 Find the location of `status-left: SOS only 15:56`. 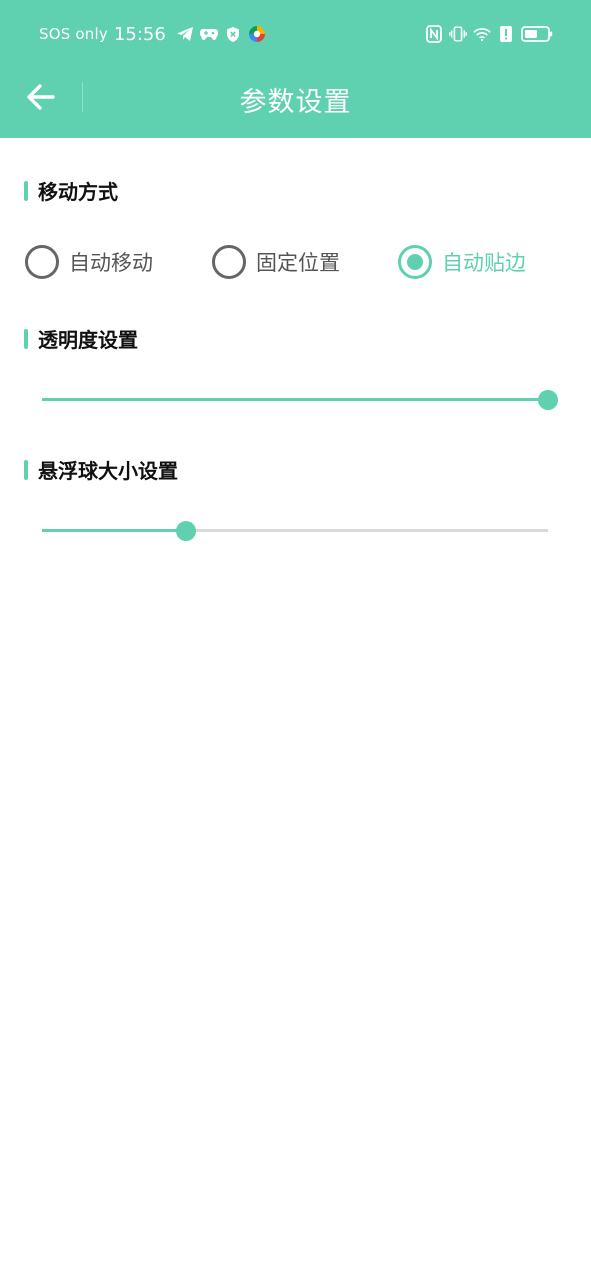

status-left: SOS only 15:56 is located at coordinates (152, 34).